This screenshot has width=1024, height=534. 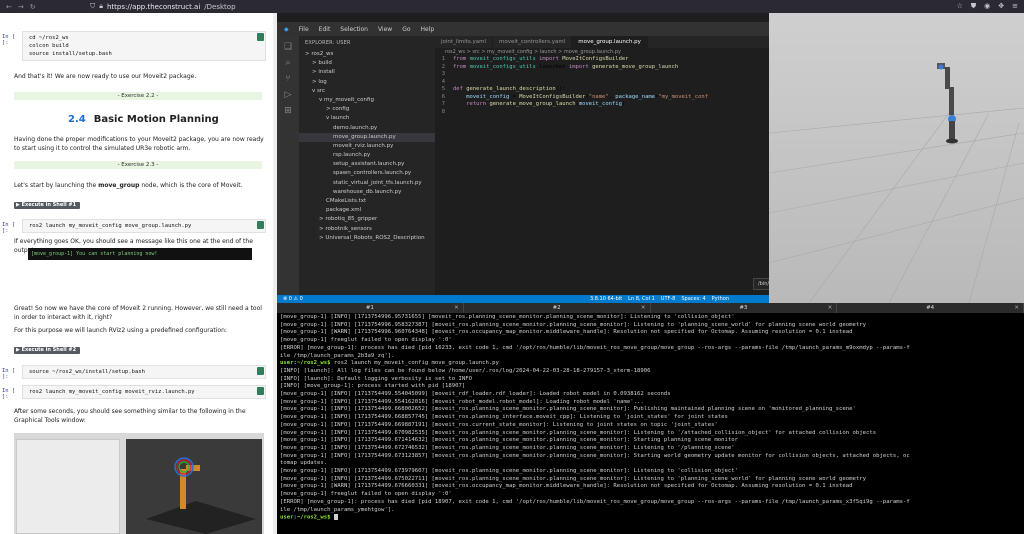 I want to click on status-item: UTF-8, so click(x=668, y=299).